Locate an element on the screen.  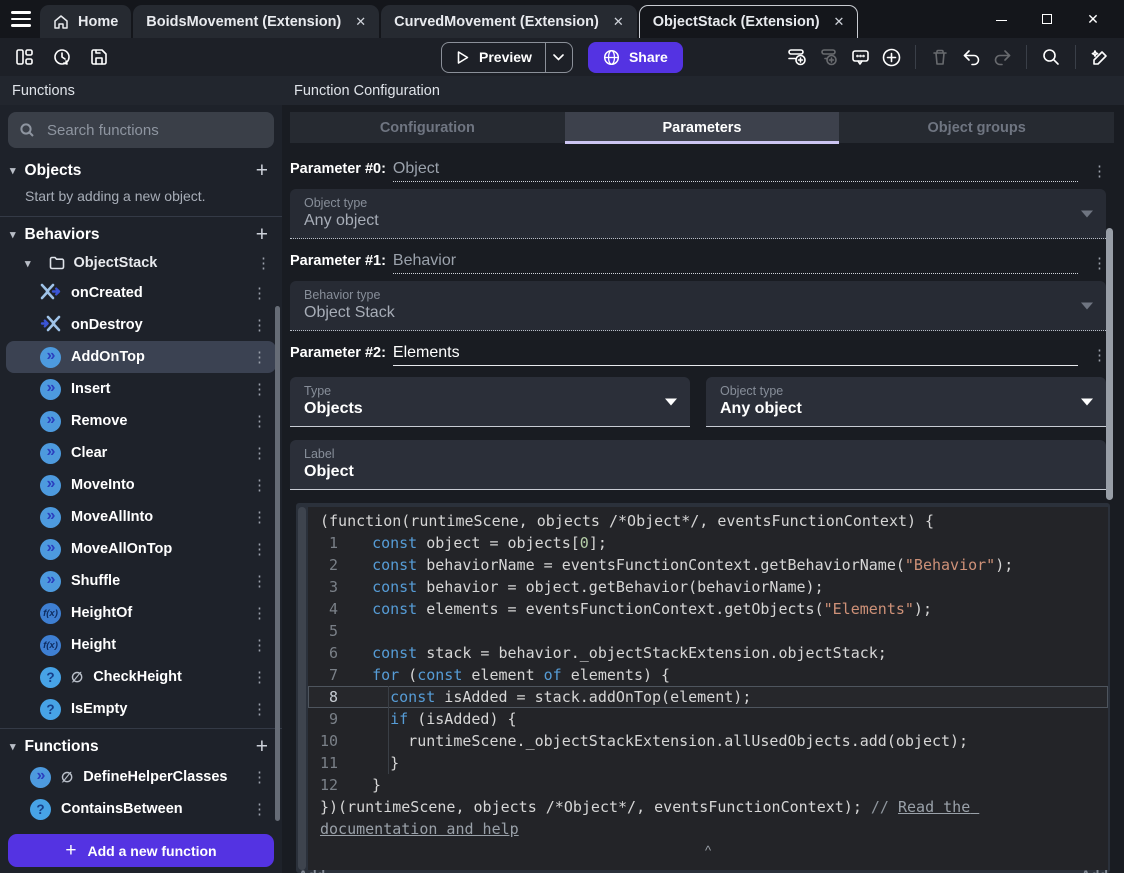
bottom-hint-left: Add is located at coordinates (311, 869).